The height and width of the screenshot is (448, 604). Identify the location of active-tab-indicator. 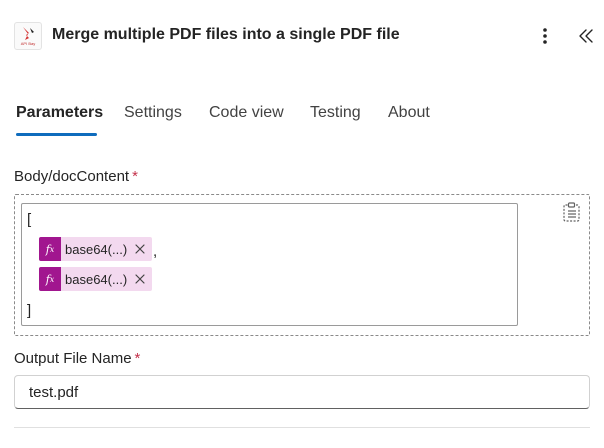
(56, 134).